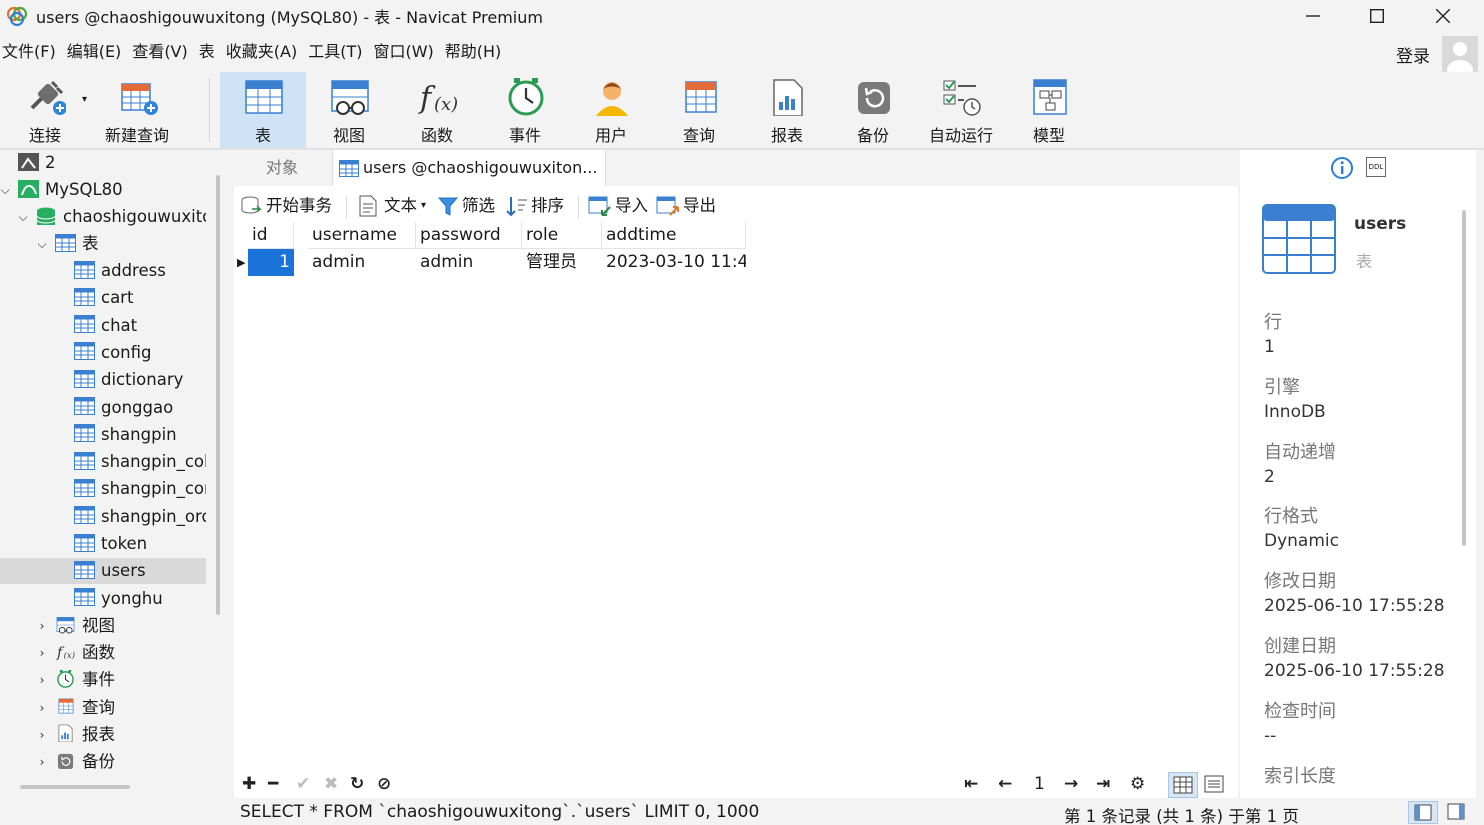  What do you see at coordinates (75, 787) in the screenshot?
I see `sidebar-hscrollbar` at bounding box center [75, 787].